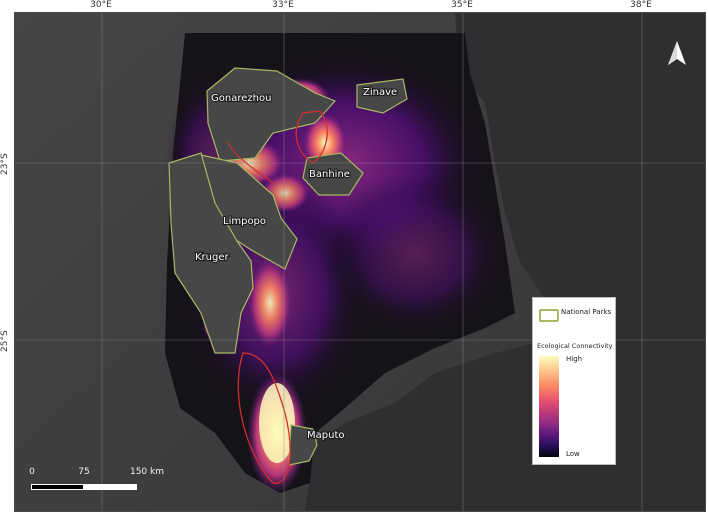 Image resolution: width=709 pixels, height=516 pixels. Describe the element at coordinates (84, 472) in the screenshot. I see `scale-label-75: 75` at that location.